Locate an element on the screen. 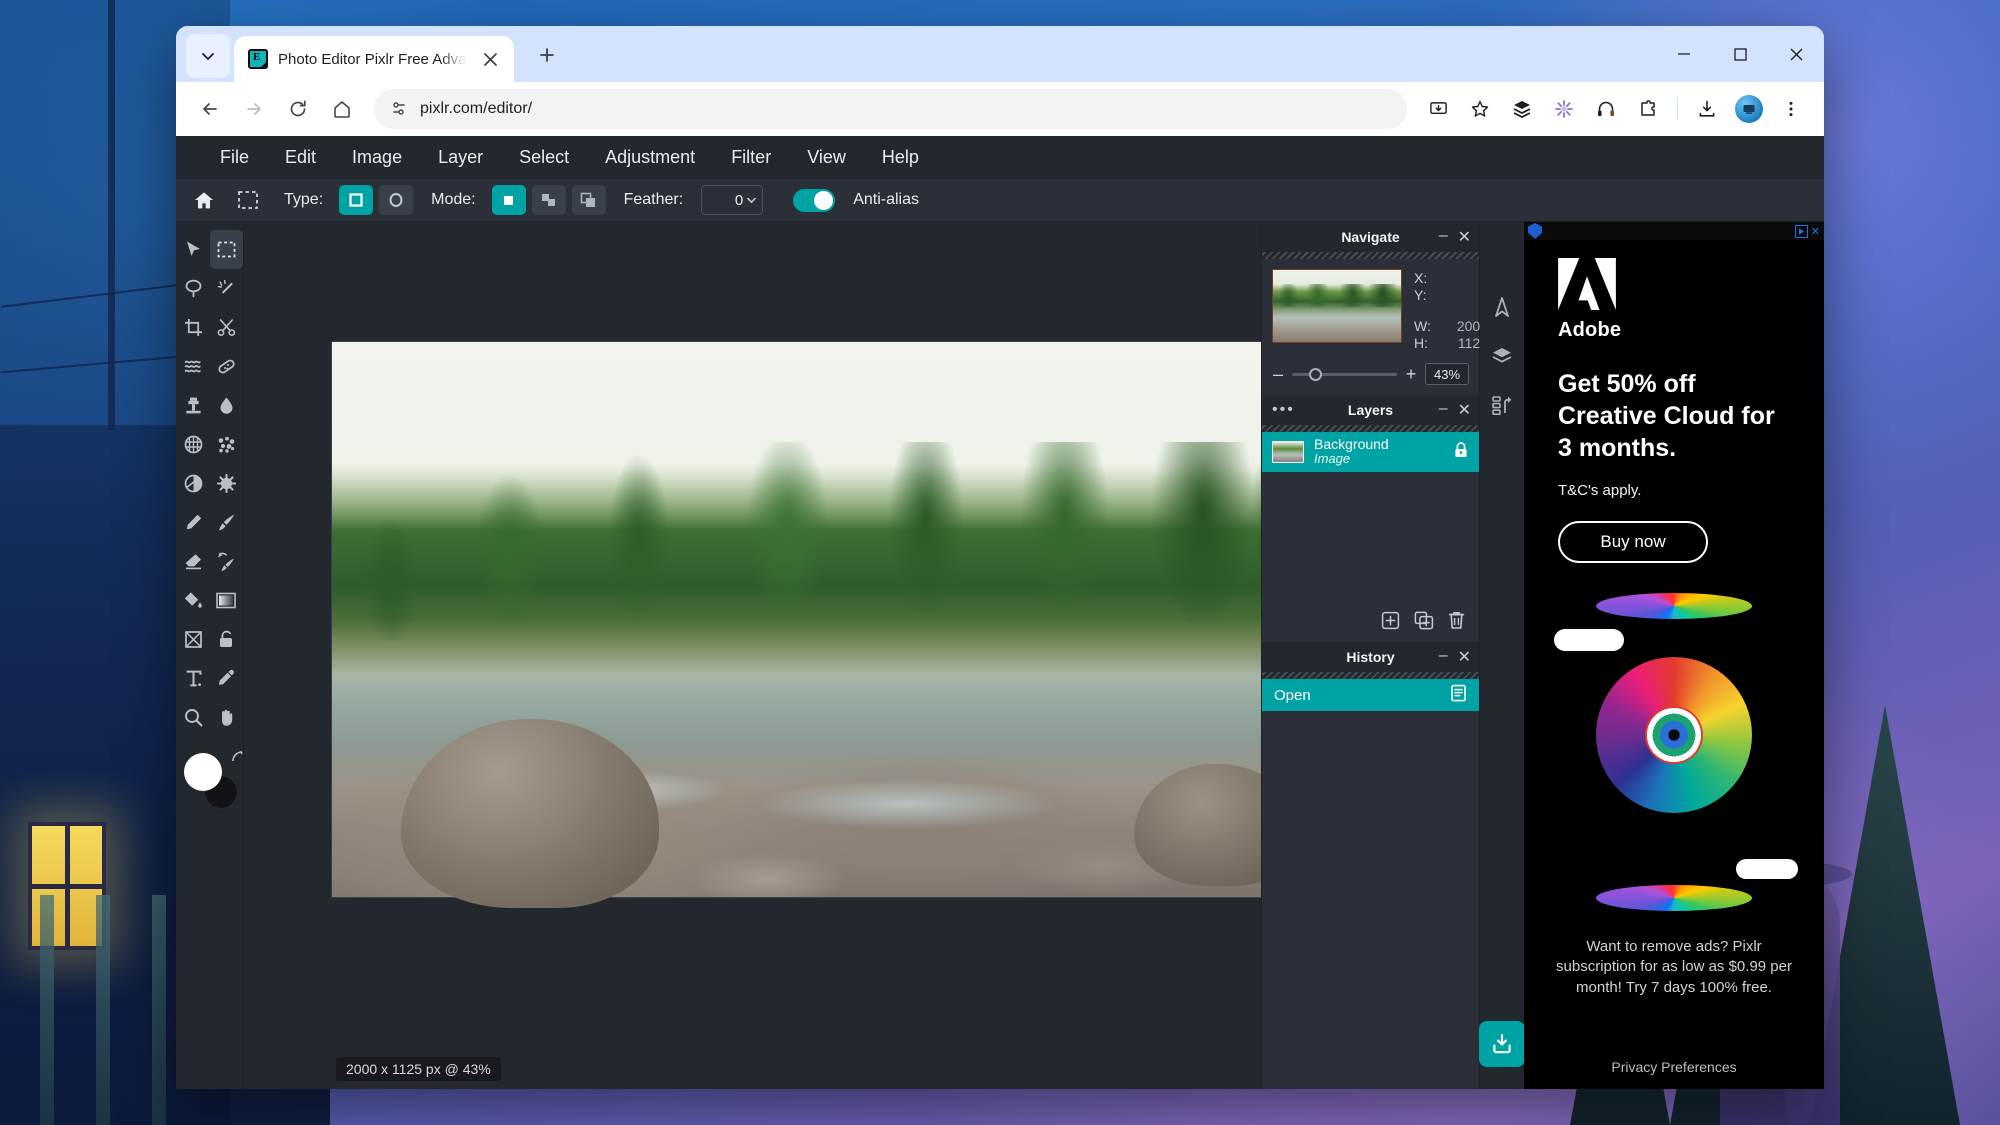  download-icon is located at coordinates (1707, 109).